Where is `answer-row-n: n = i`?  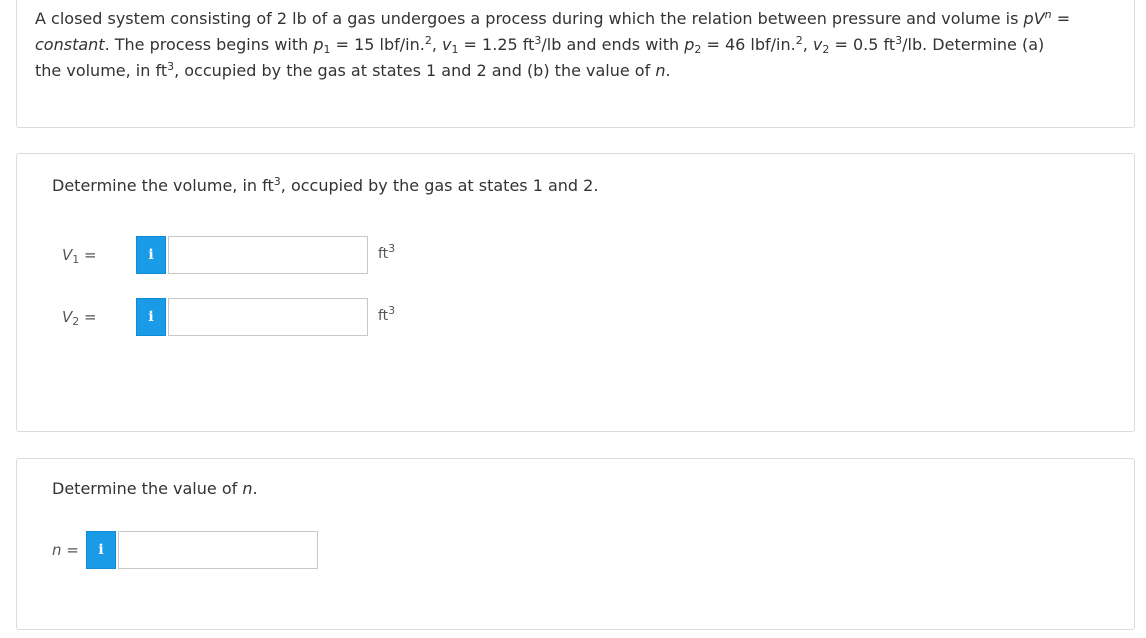
answer-row-n: n = i is located at coordinates (187, 551).